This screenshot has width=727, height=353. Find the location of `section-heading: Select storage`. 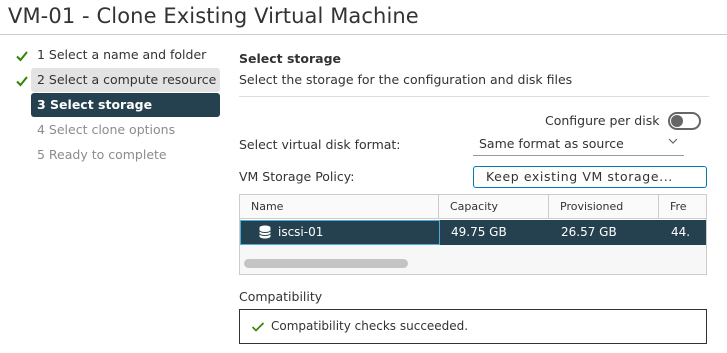

section-heading: Select storage is located at coordinates (290, 58).